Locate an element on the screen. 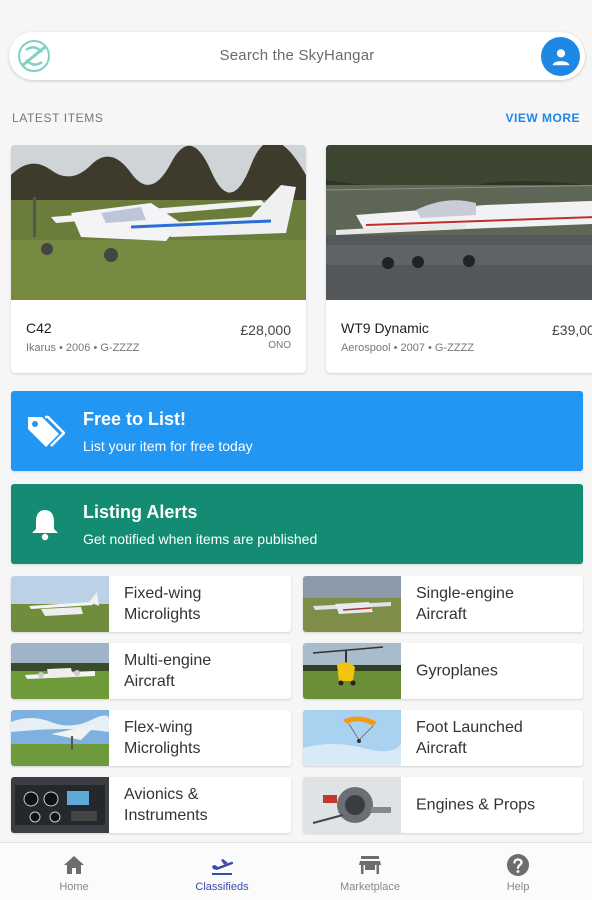  bottom-navigation: Home Classifieds Marketplace Help is located at coordinates (296, 871).